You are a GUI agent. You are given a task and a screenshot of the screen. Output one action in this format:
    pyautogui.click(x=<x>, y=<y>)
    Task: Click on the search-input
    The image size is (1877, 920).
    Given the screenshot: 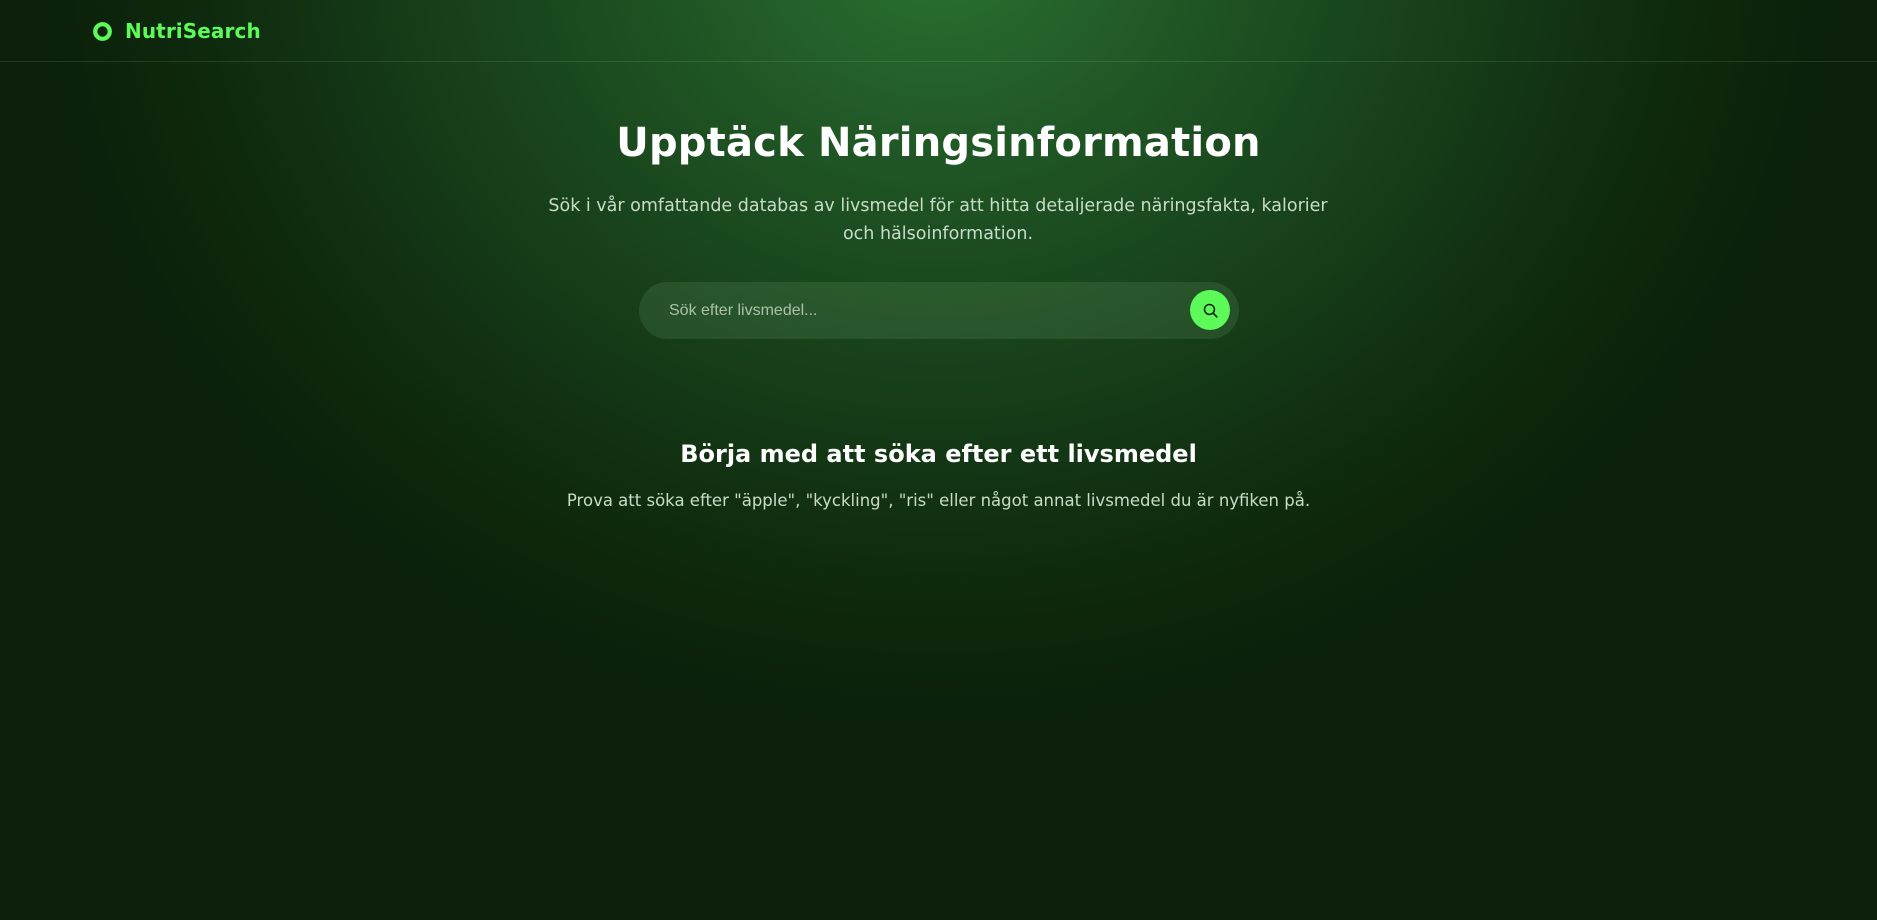 What is the action you would take?
    pyautogui.click(x=929, y=310)
    